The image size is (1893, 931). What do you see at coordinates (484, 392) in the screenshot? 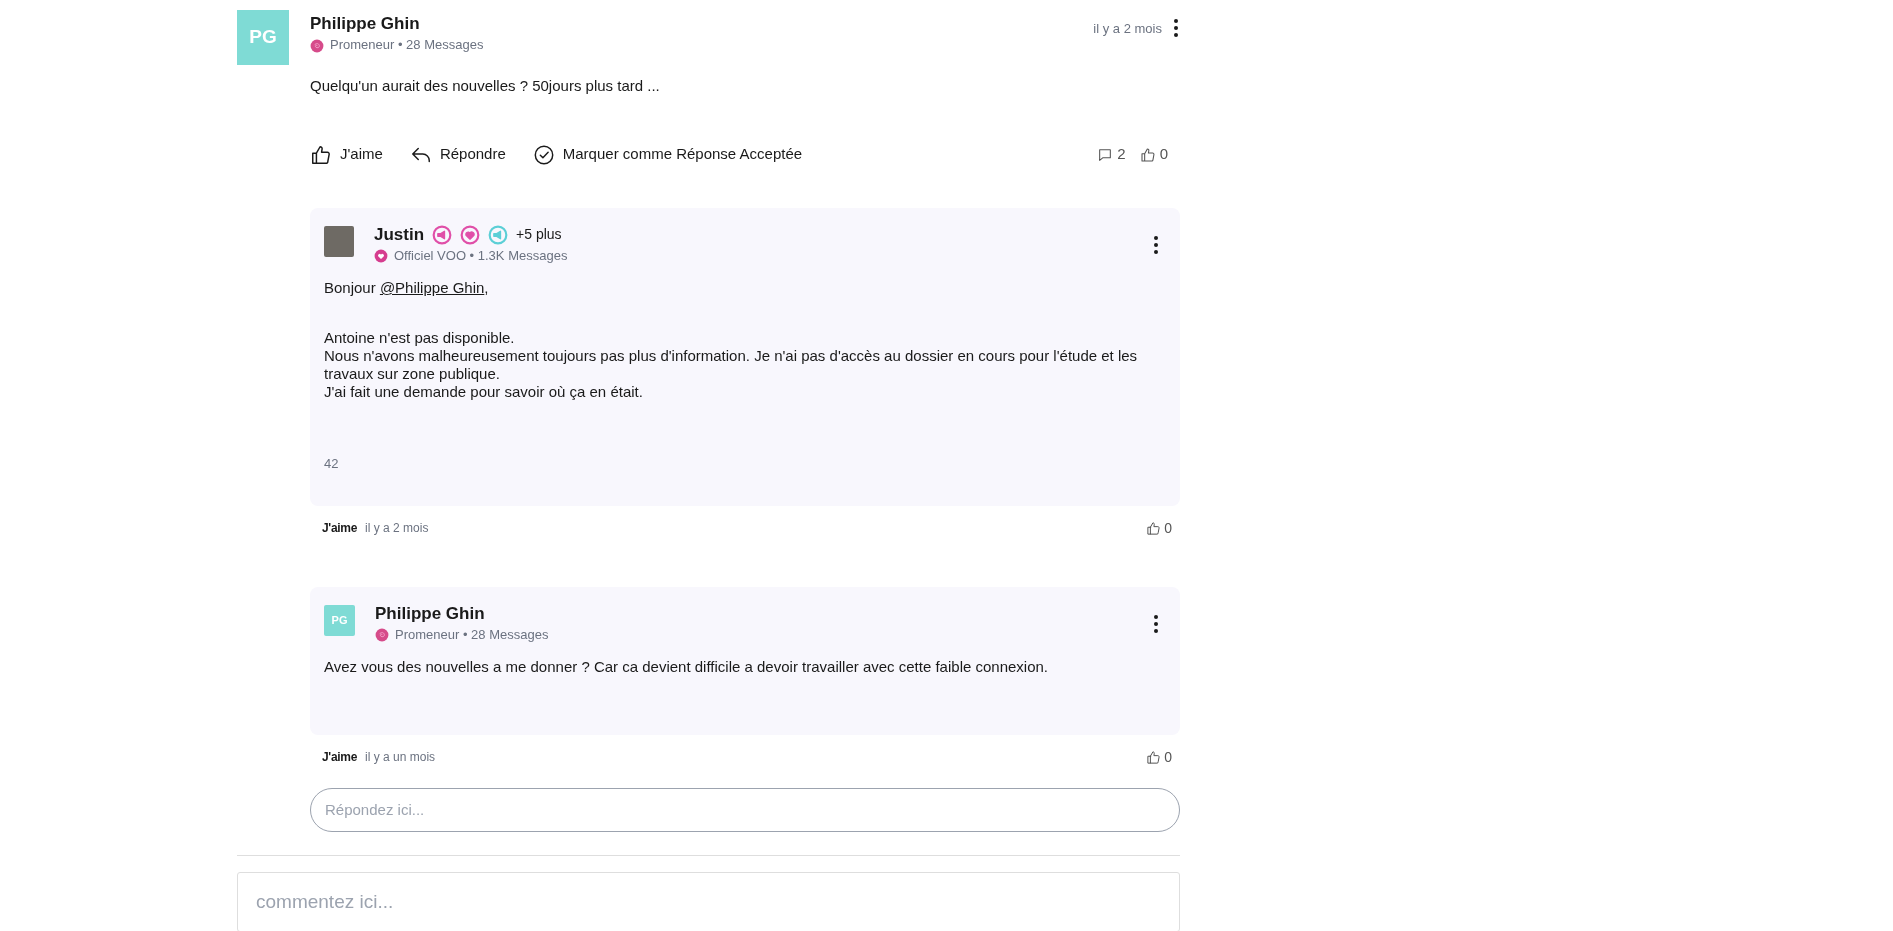
I see `reply-text: J'ai fait une demande pour savoir où ça en était.` at bounding box center [484, 392].